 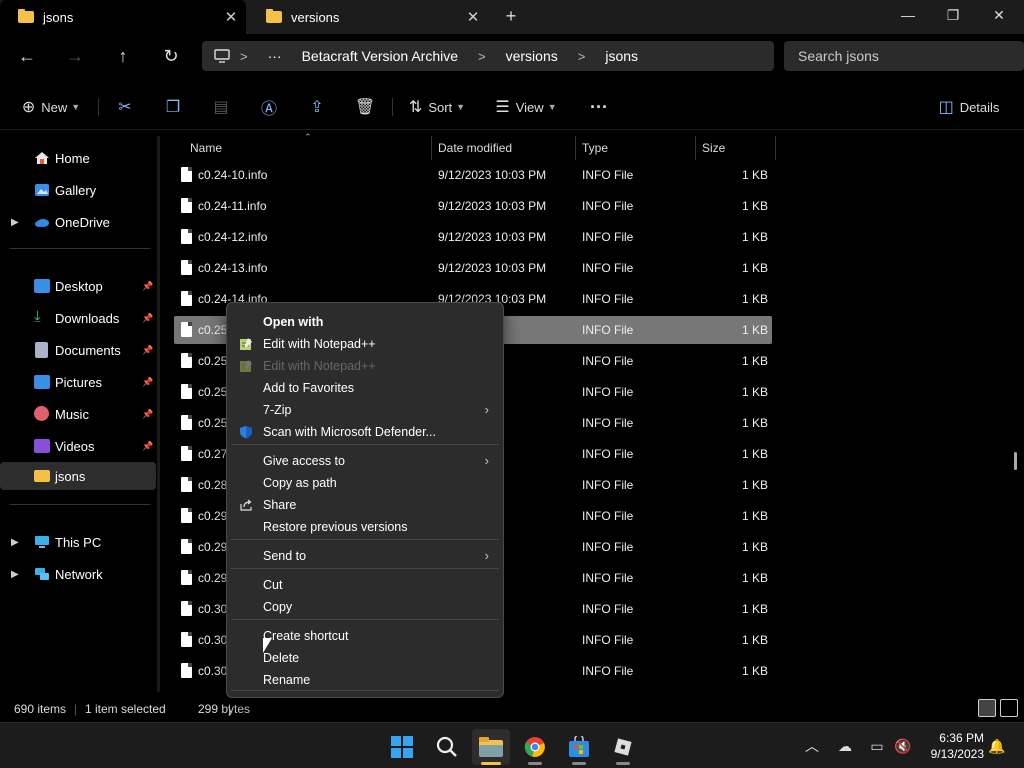 I want to click on file-list-scrollbar, so click(x=1015, y=461).